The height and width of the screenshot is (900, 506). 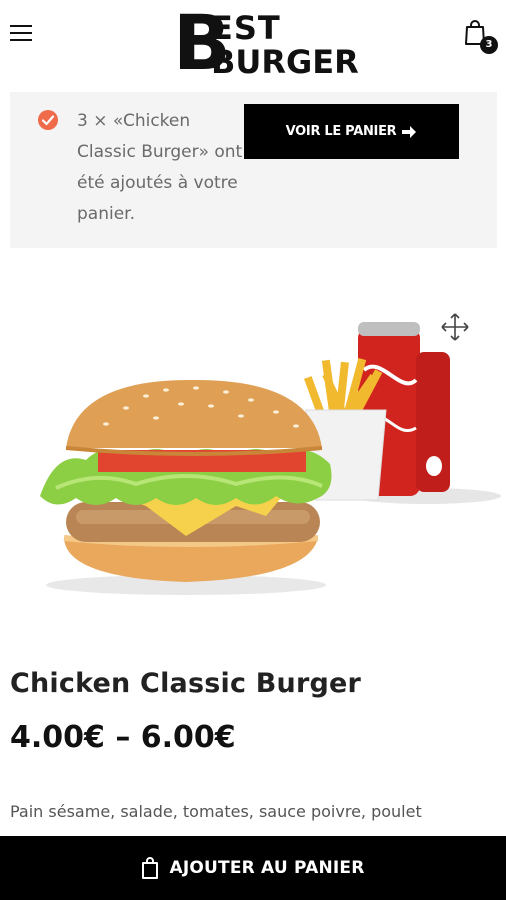 What do you see at coordinates (246, 28) in the screenshot?
I see `logo-line-1: EST` at bounding box center [246, 28].